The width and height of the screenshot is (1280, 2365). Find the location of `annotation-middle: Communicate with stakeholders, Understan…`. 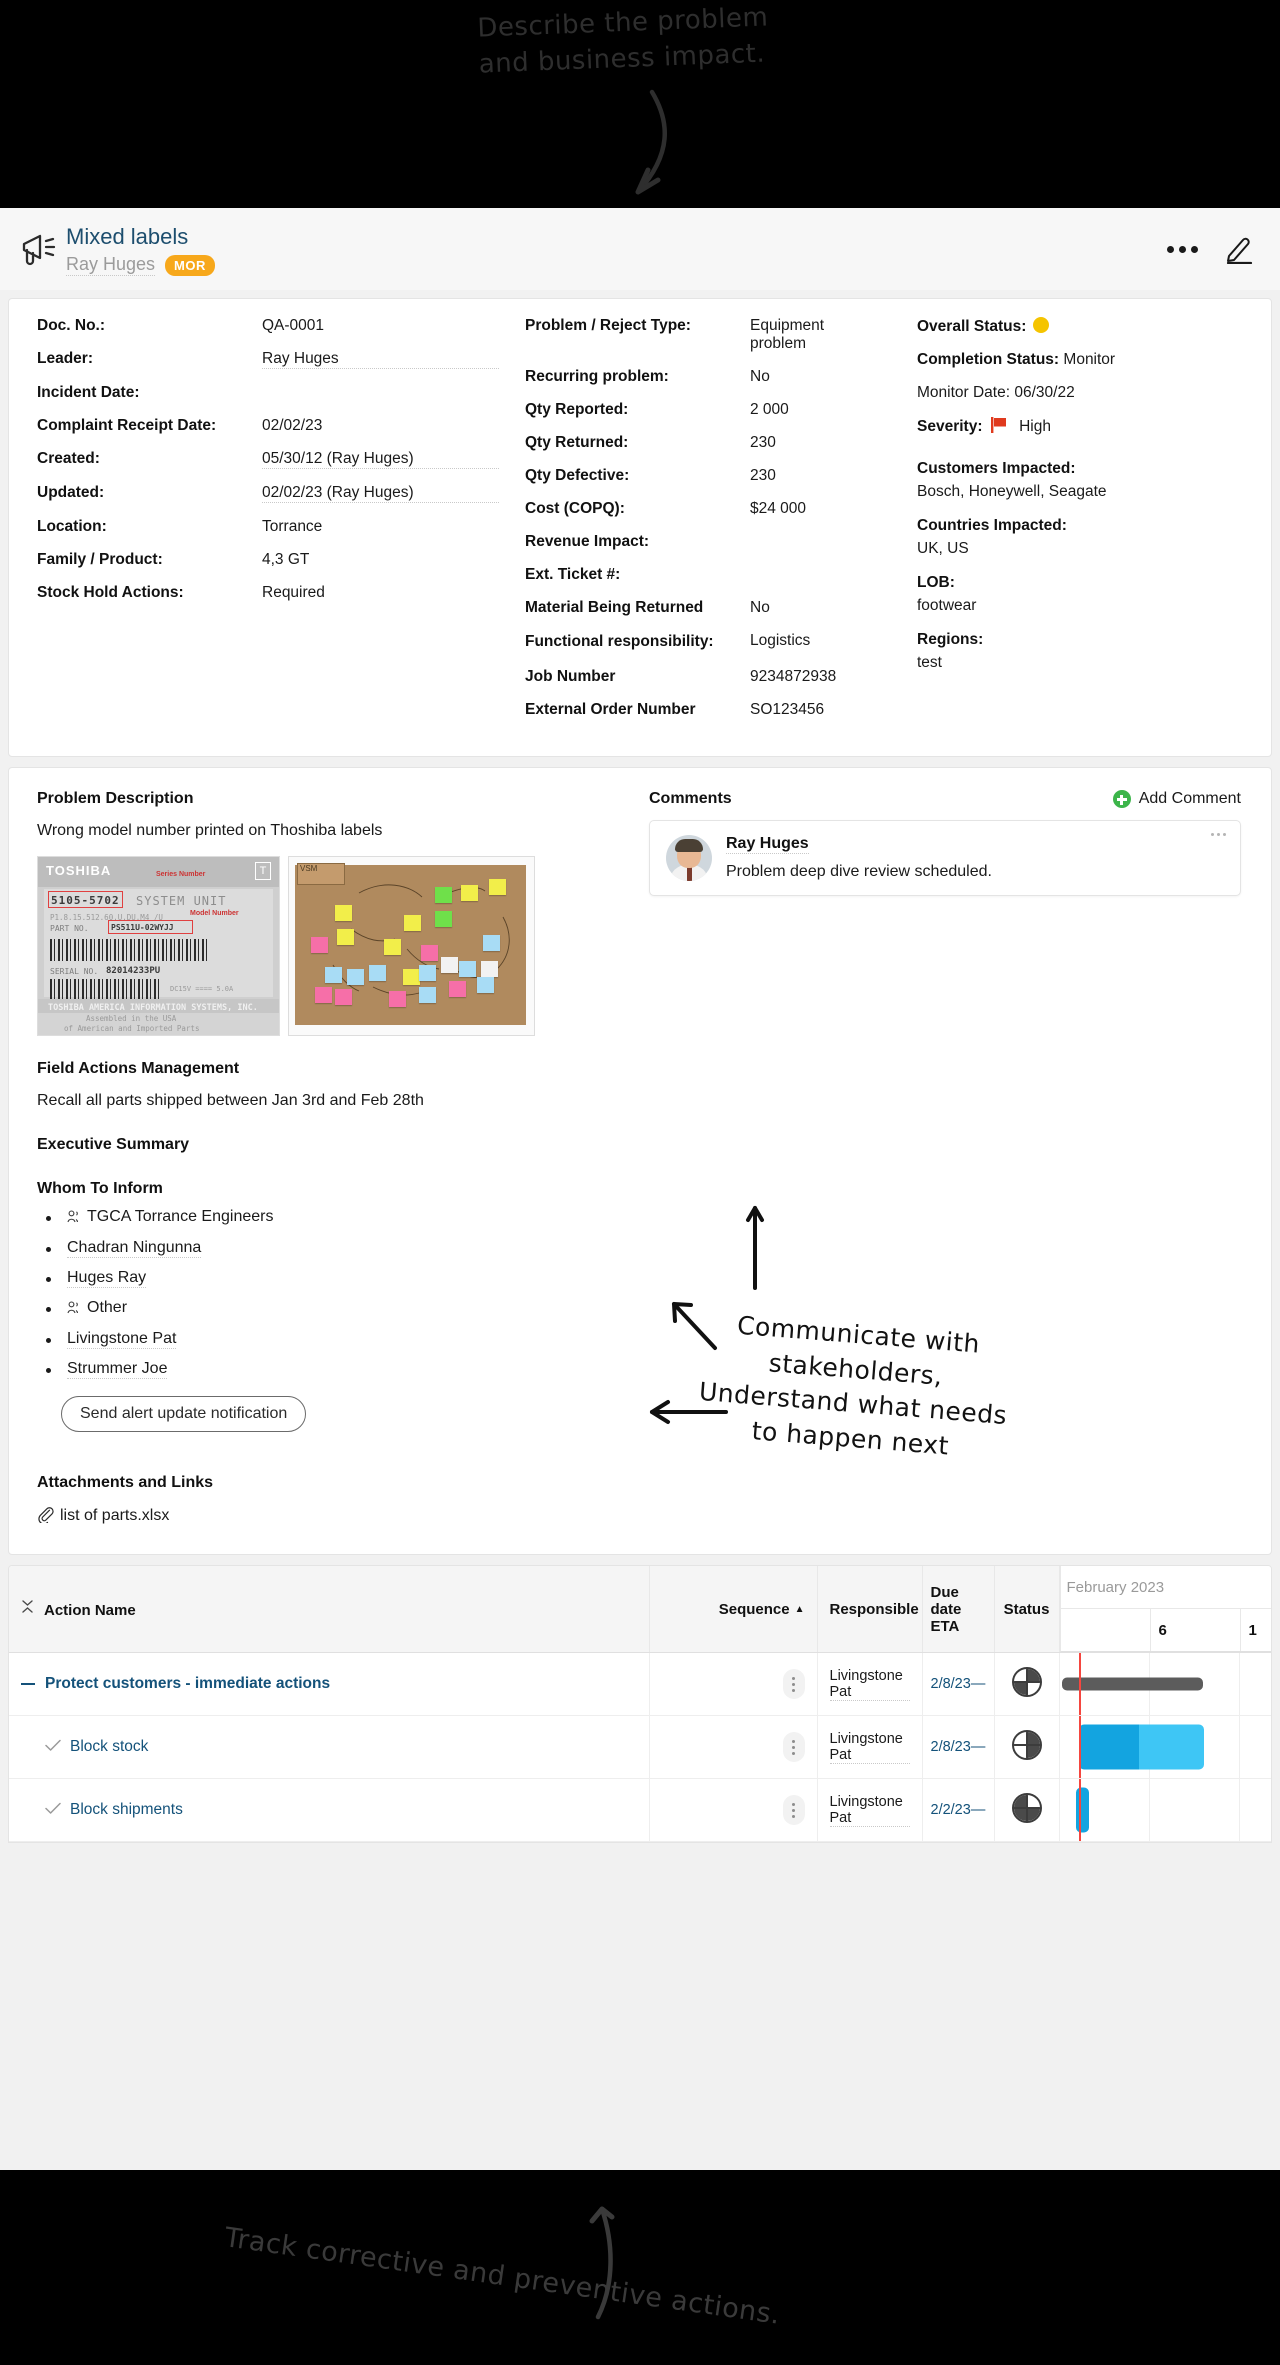

annotation-middle: Communicate with stakeholders, Understan… is located at coordinates (853, 1385).